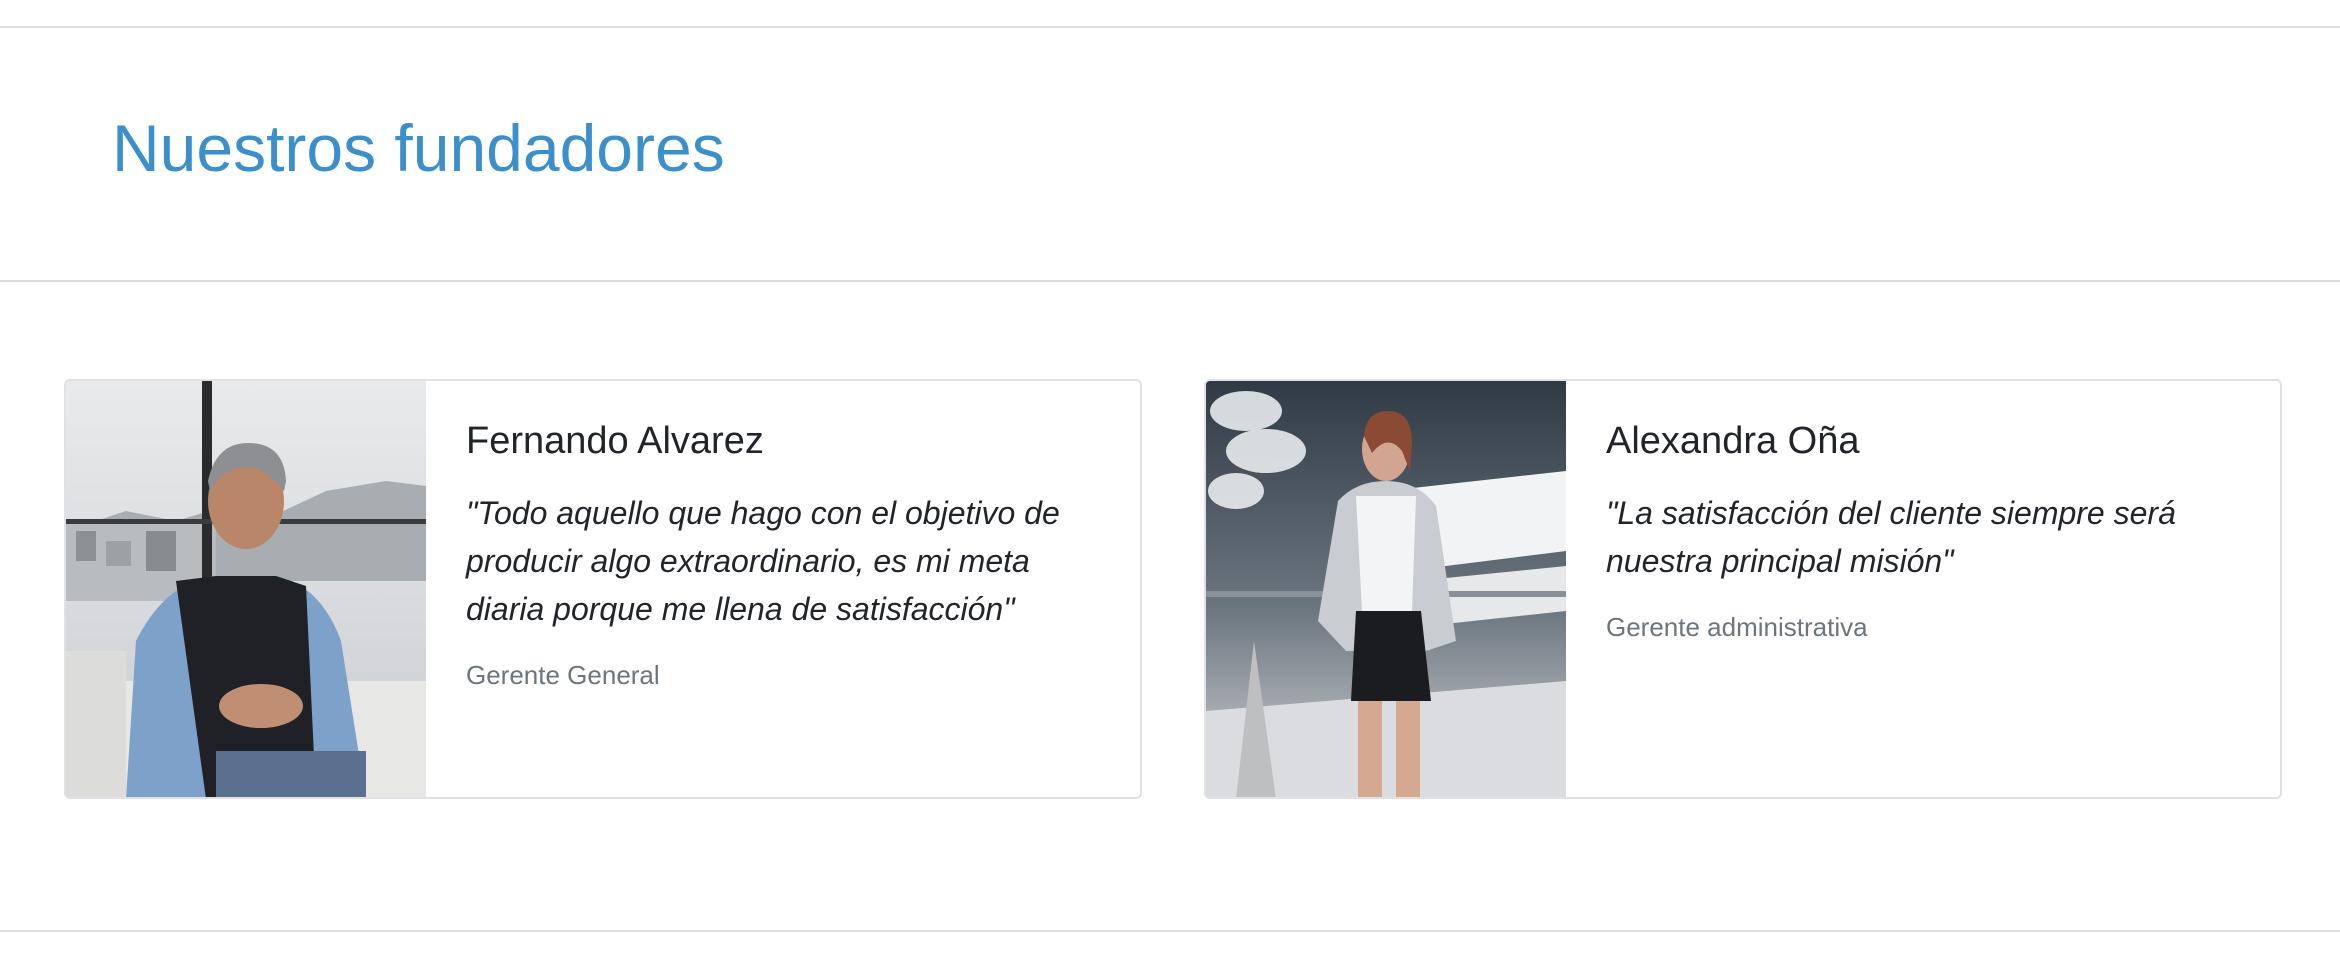 The image size is (2340, 974). I want to click on top-divider, so click(1170, 27).